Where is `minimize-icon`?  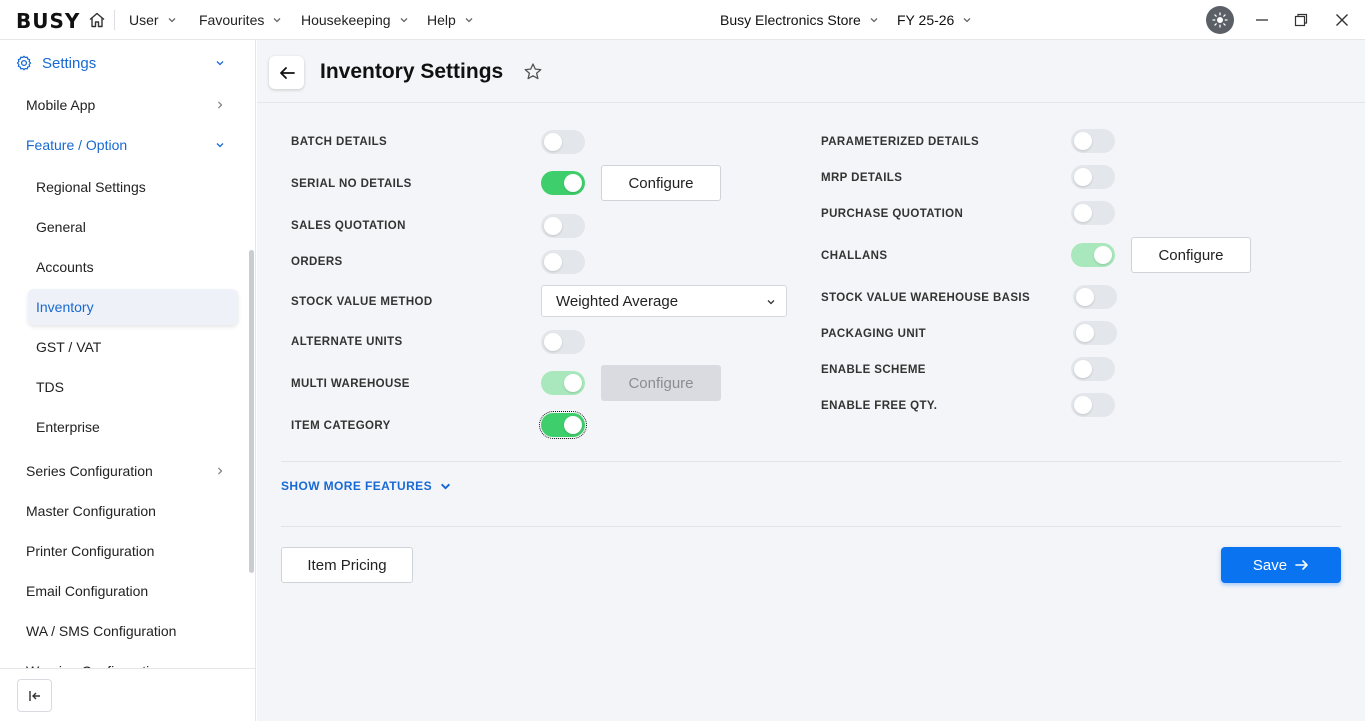
minimize-icon is located at coordinates (1262, 20).